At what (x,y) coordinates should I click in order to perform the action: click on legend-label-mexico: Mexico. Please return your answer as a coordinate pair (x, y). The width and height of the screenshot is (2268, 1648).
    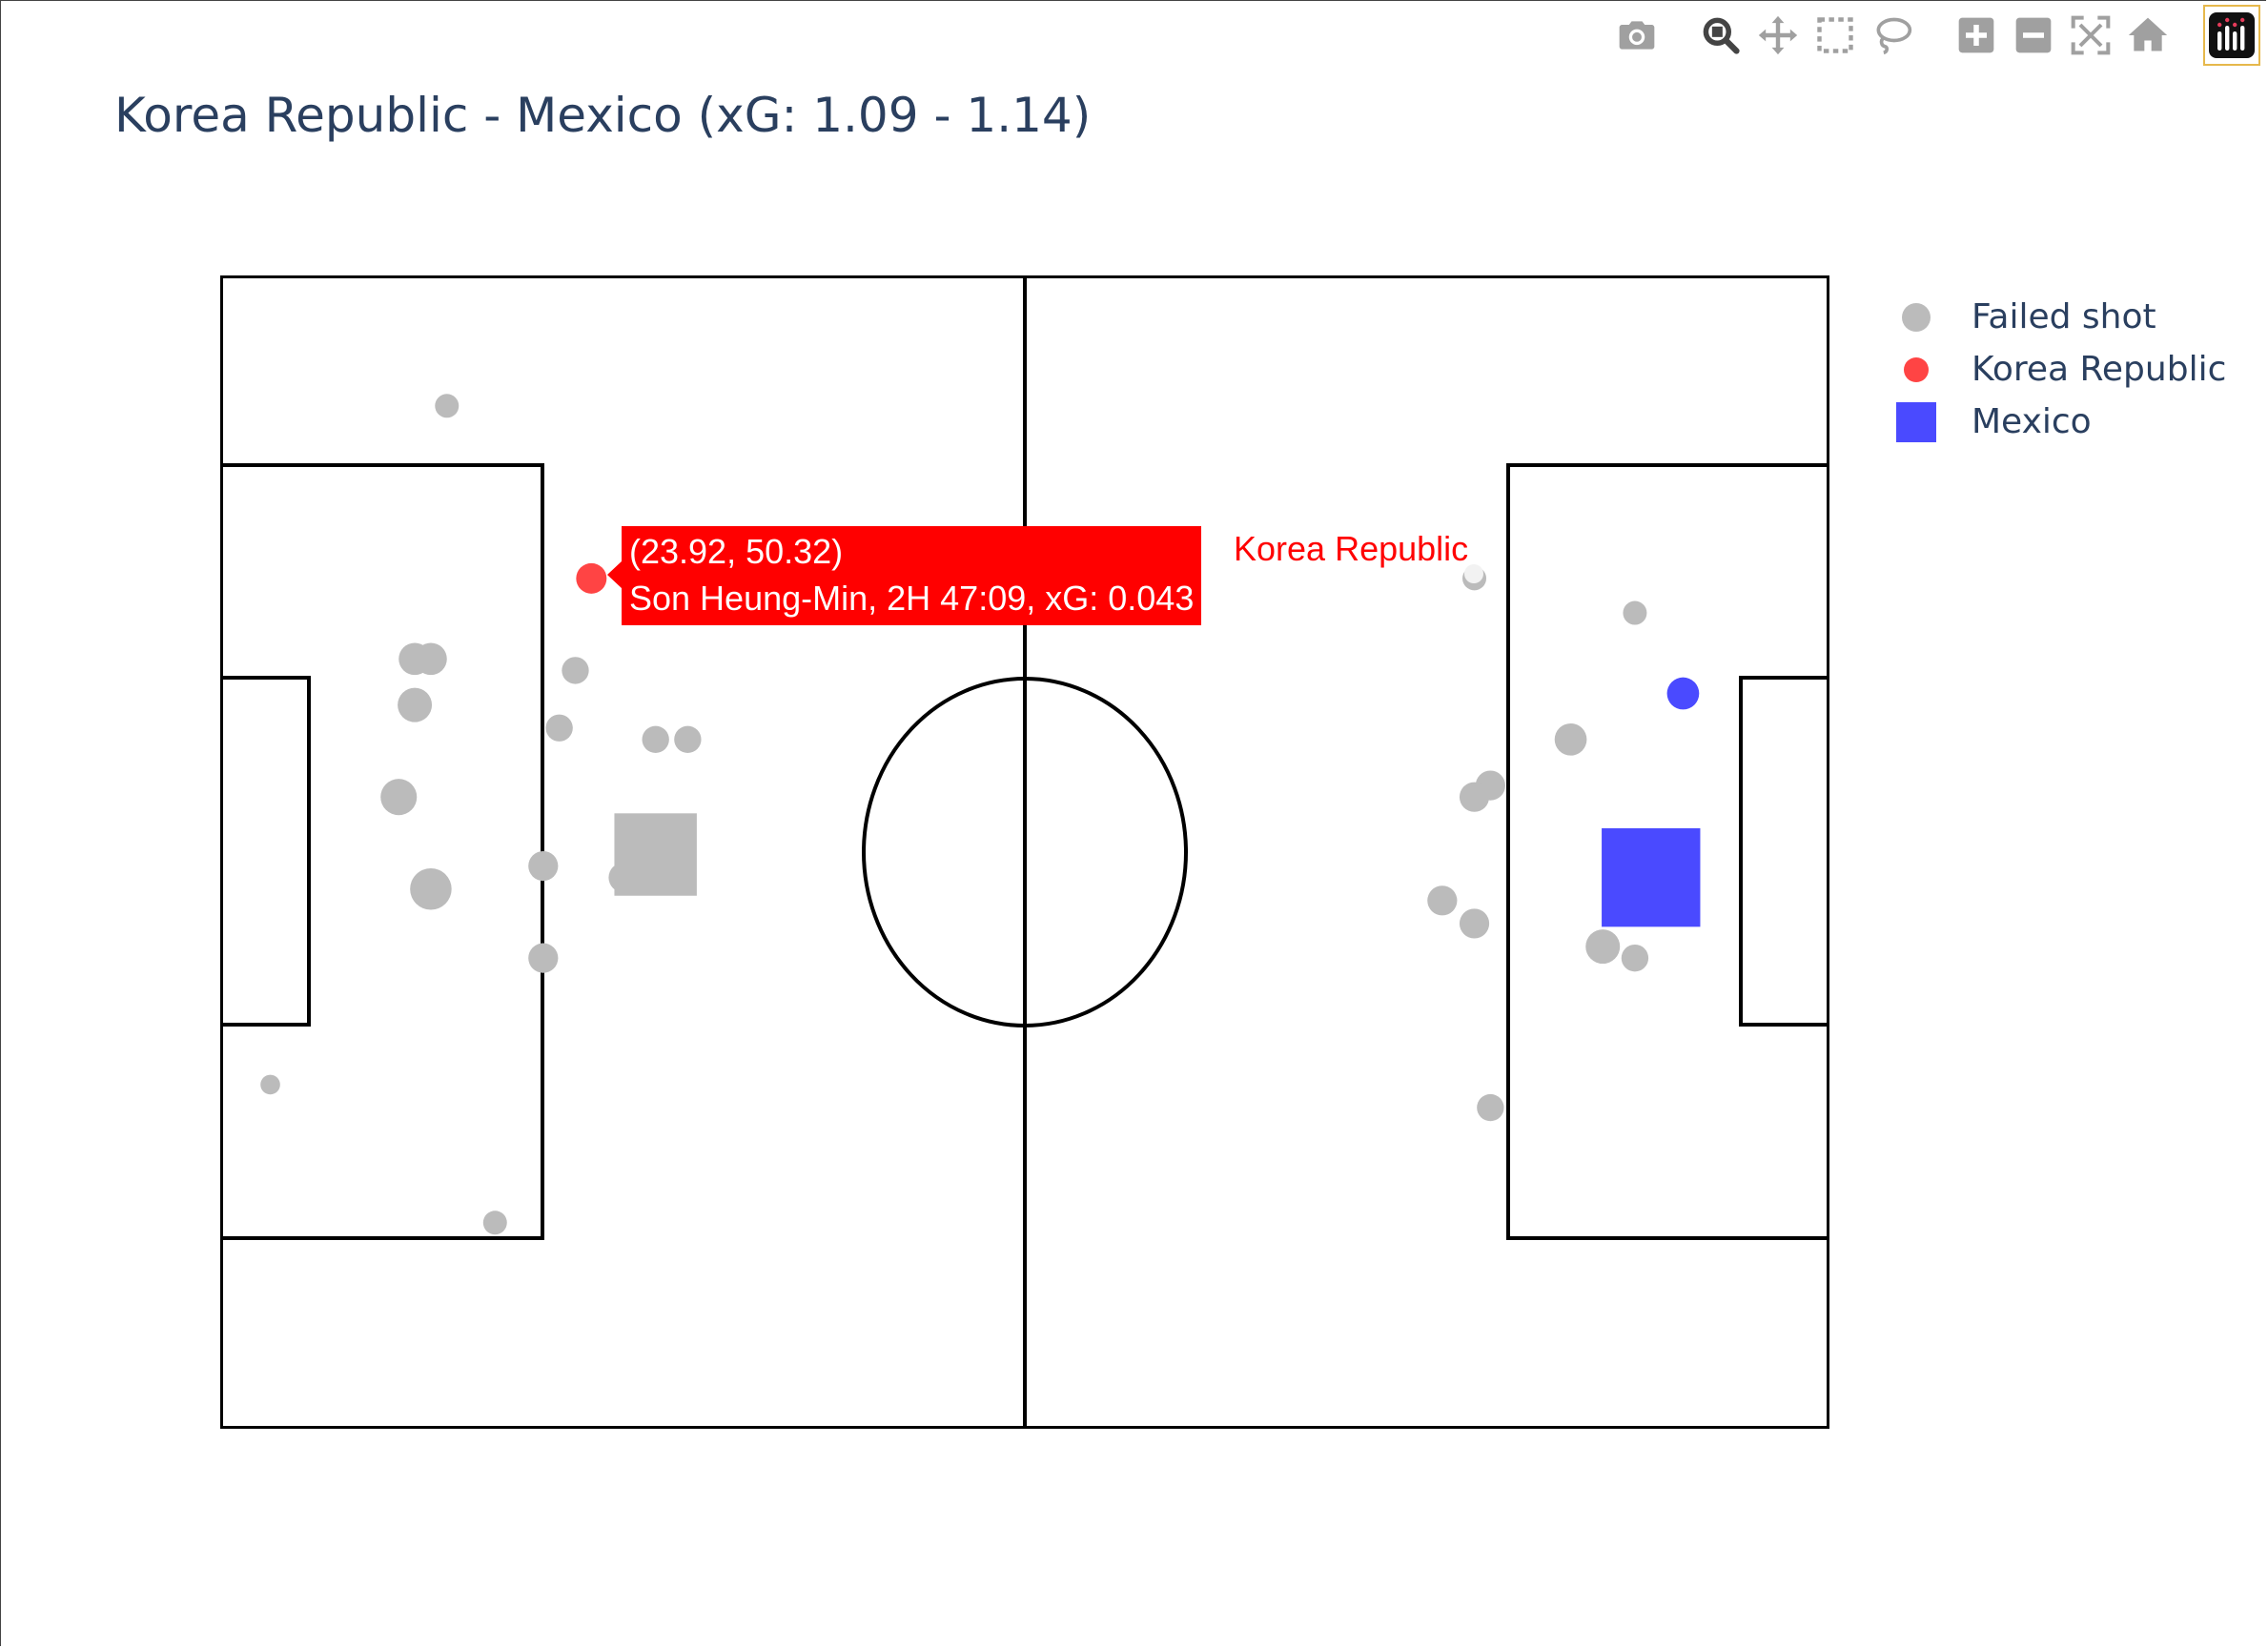
    Looking at the image, I should click on (2032, 421).